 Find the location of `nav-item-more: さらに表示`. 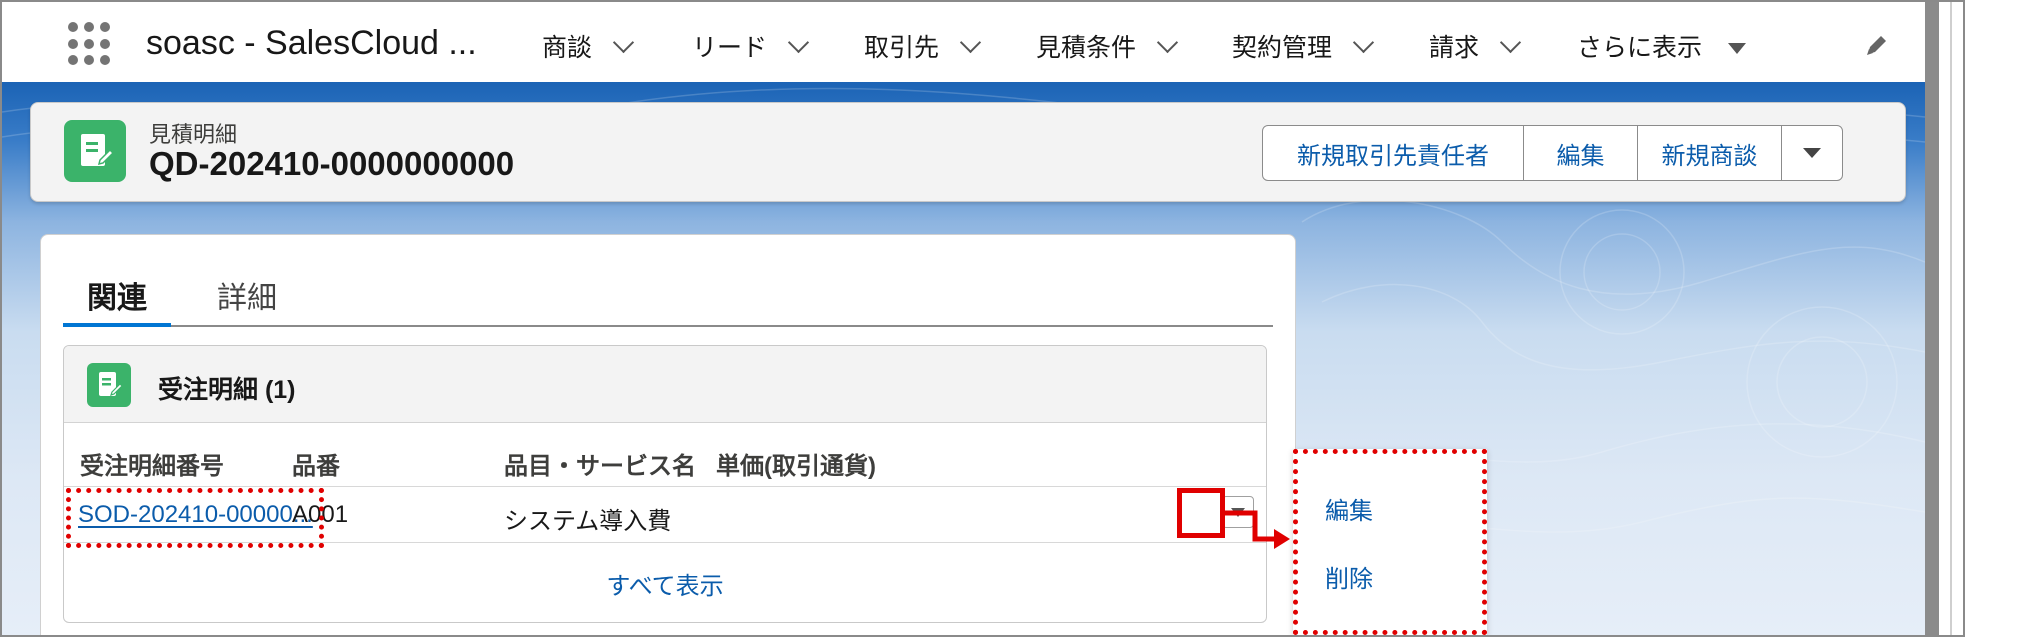

nav-item-more: さらに表示 is located at coordinates (1662, 46).